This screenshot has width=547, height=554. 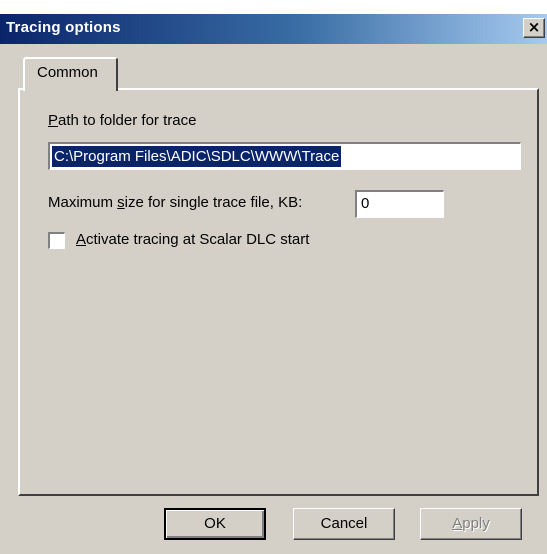 I want to click on cancel-button: Cancel, so click(x=344, y=524).